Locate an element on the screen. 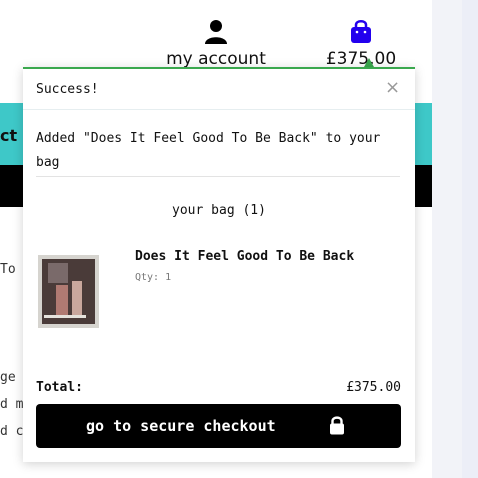 The height and width of the screenshot is (478, 478). background-text-line: To is located at coordinates (8, 269).